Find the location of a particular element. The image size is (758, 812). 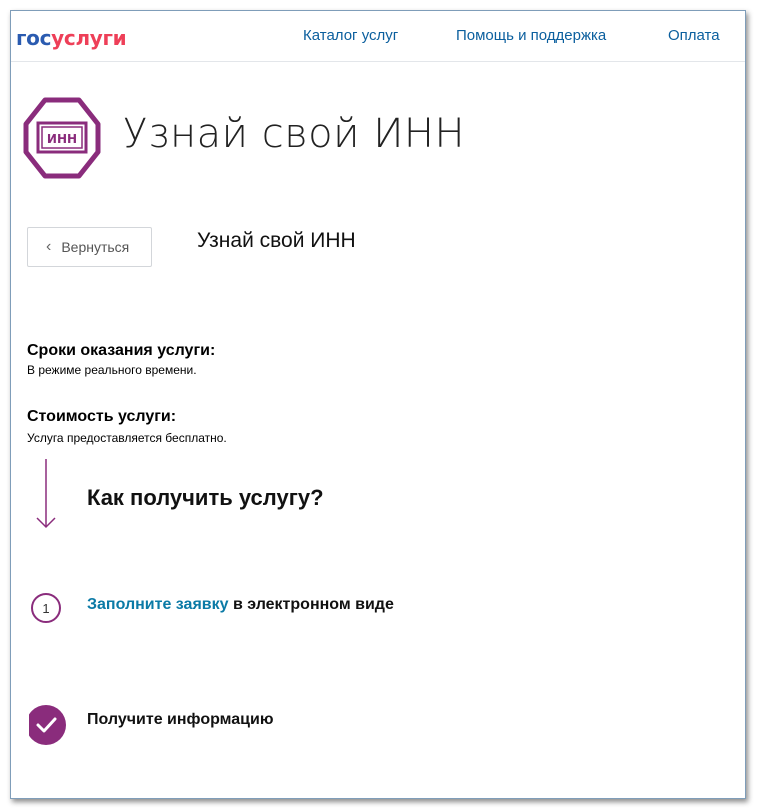

how-to-title: Как получить услугу? is located at coordinates (205, 497).